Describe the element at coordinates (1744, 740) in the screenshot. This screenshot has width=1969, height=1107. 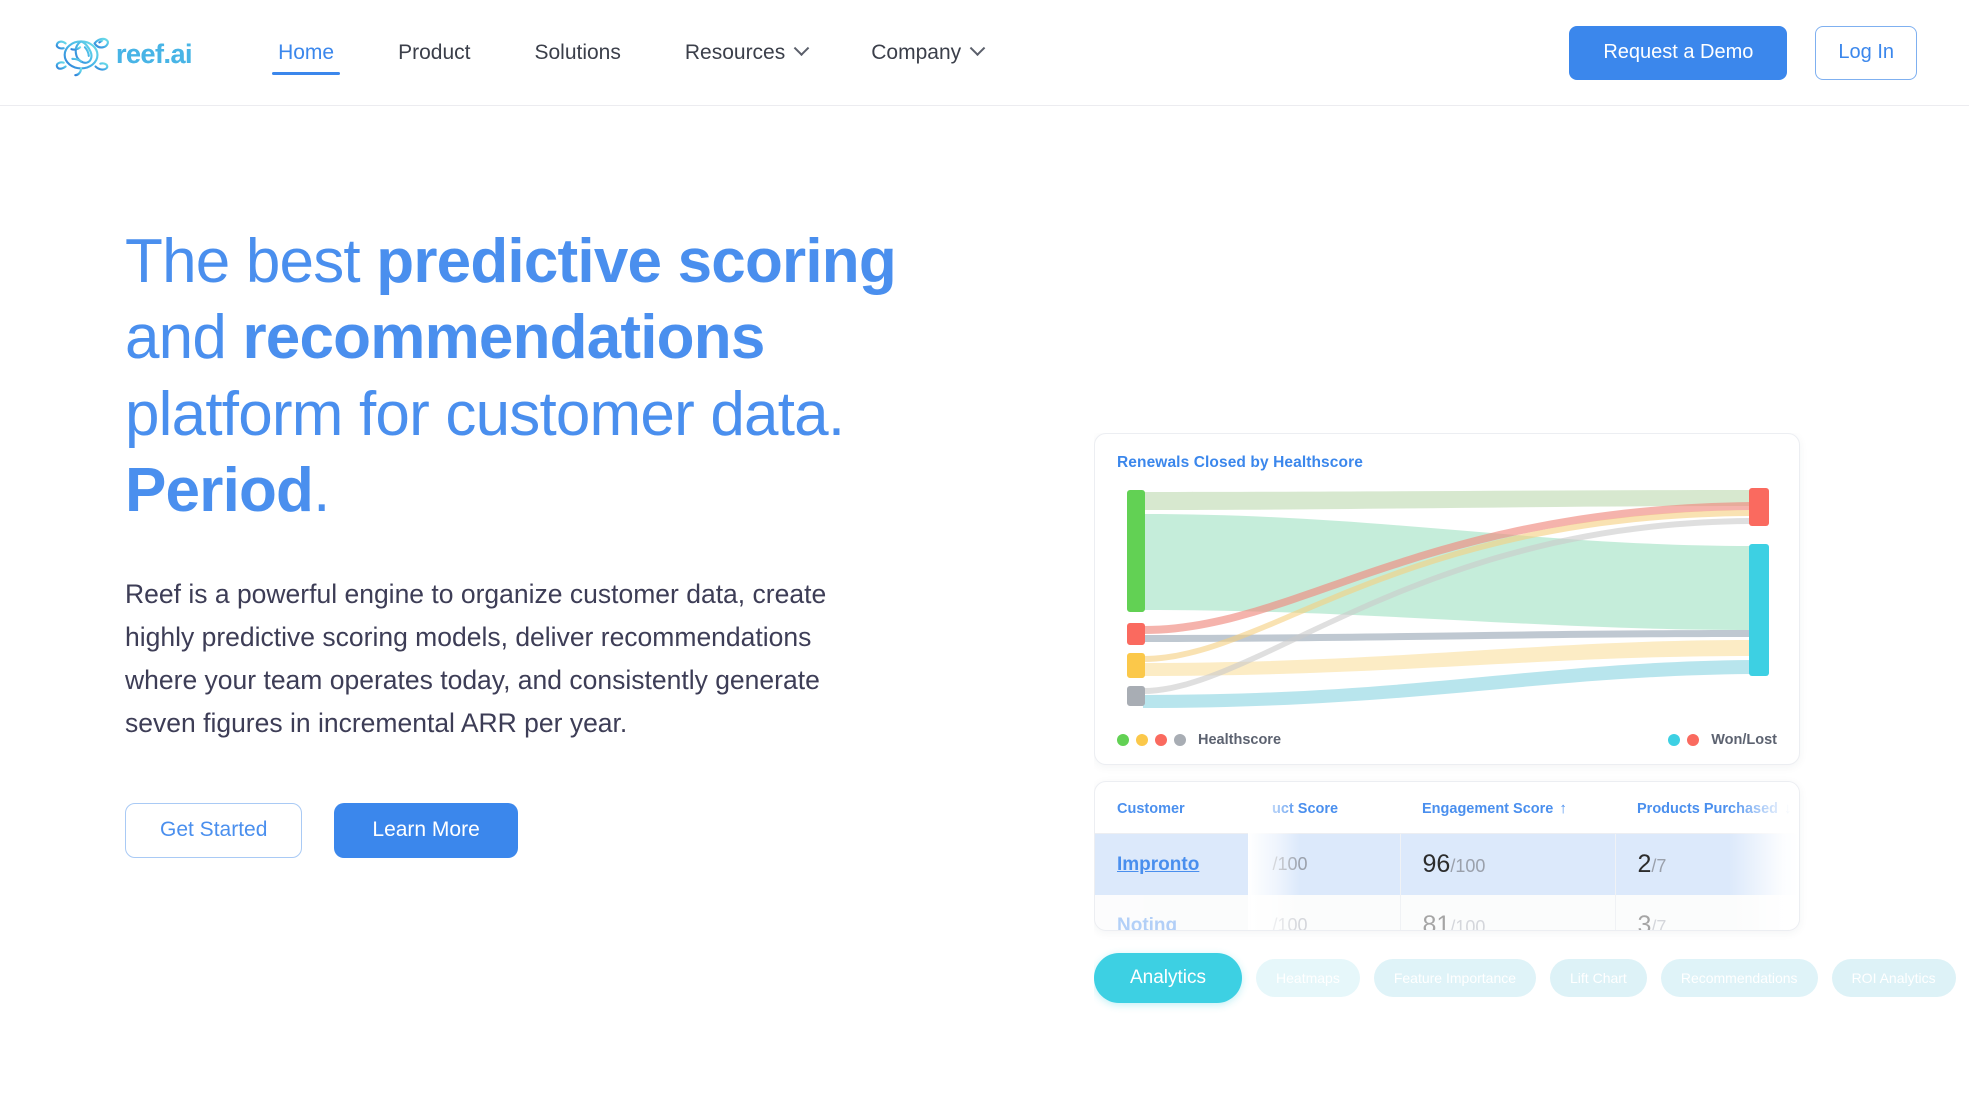
I see `legend-label-wonlost: Won/Lost` at that location.